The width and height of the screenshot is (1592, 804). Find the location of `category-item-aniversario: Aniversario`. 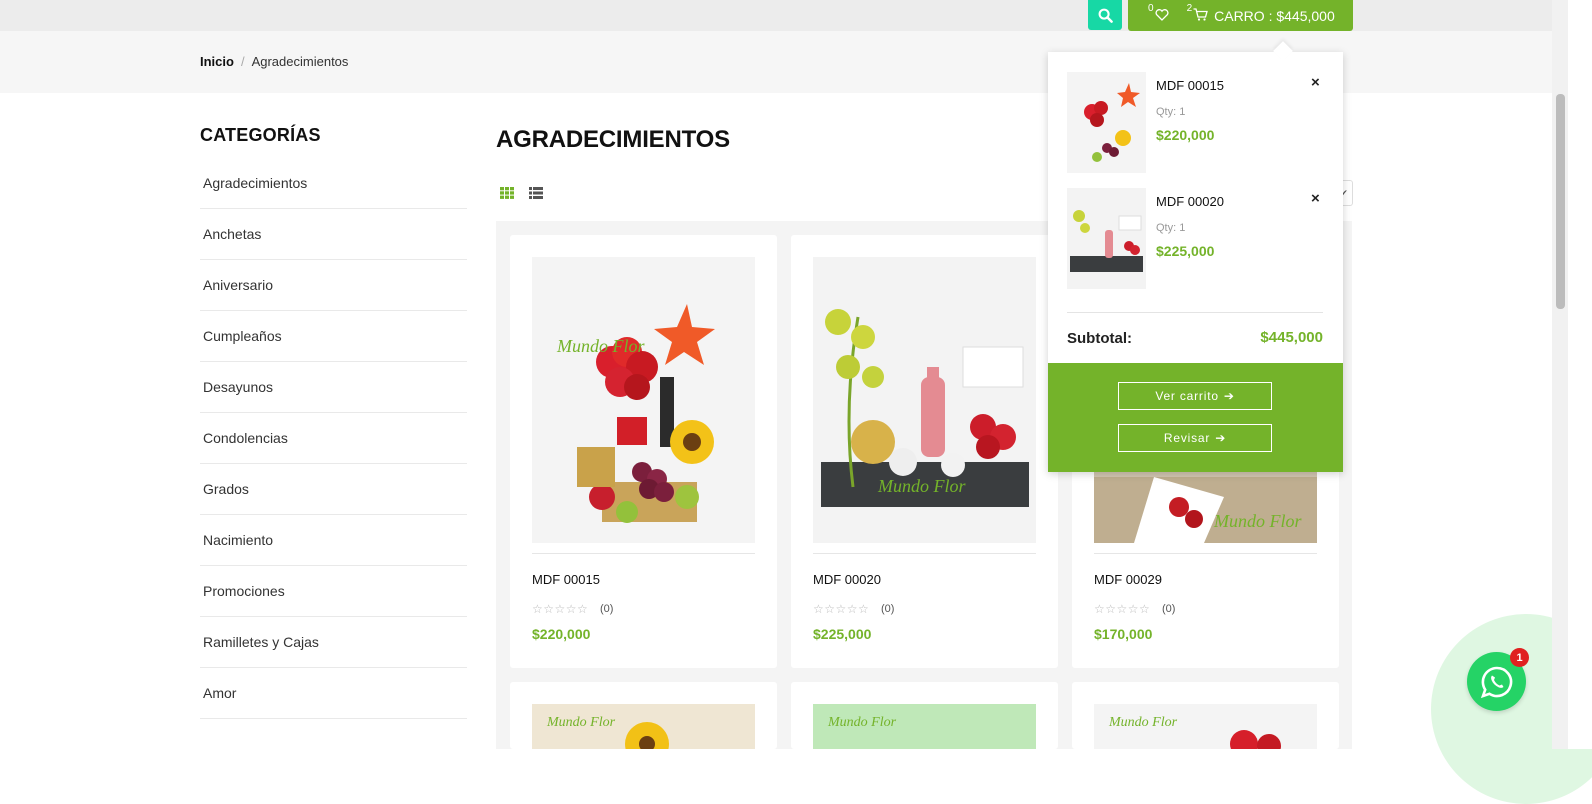

category-item-aniversario: Aniversario is located at coordinates (333, 285).